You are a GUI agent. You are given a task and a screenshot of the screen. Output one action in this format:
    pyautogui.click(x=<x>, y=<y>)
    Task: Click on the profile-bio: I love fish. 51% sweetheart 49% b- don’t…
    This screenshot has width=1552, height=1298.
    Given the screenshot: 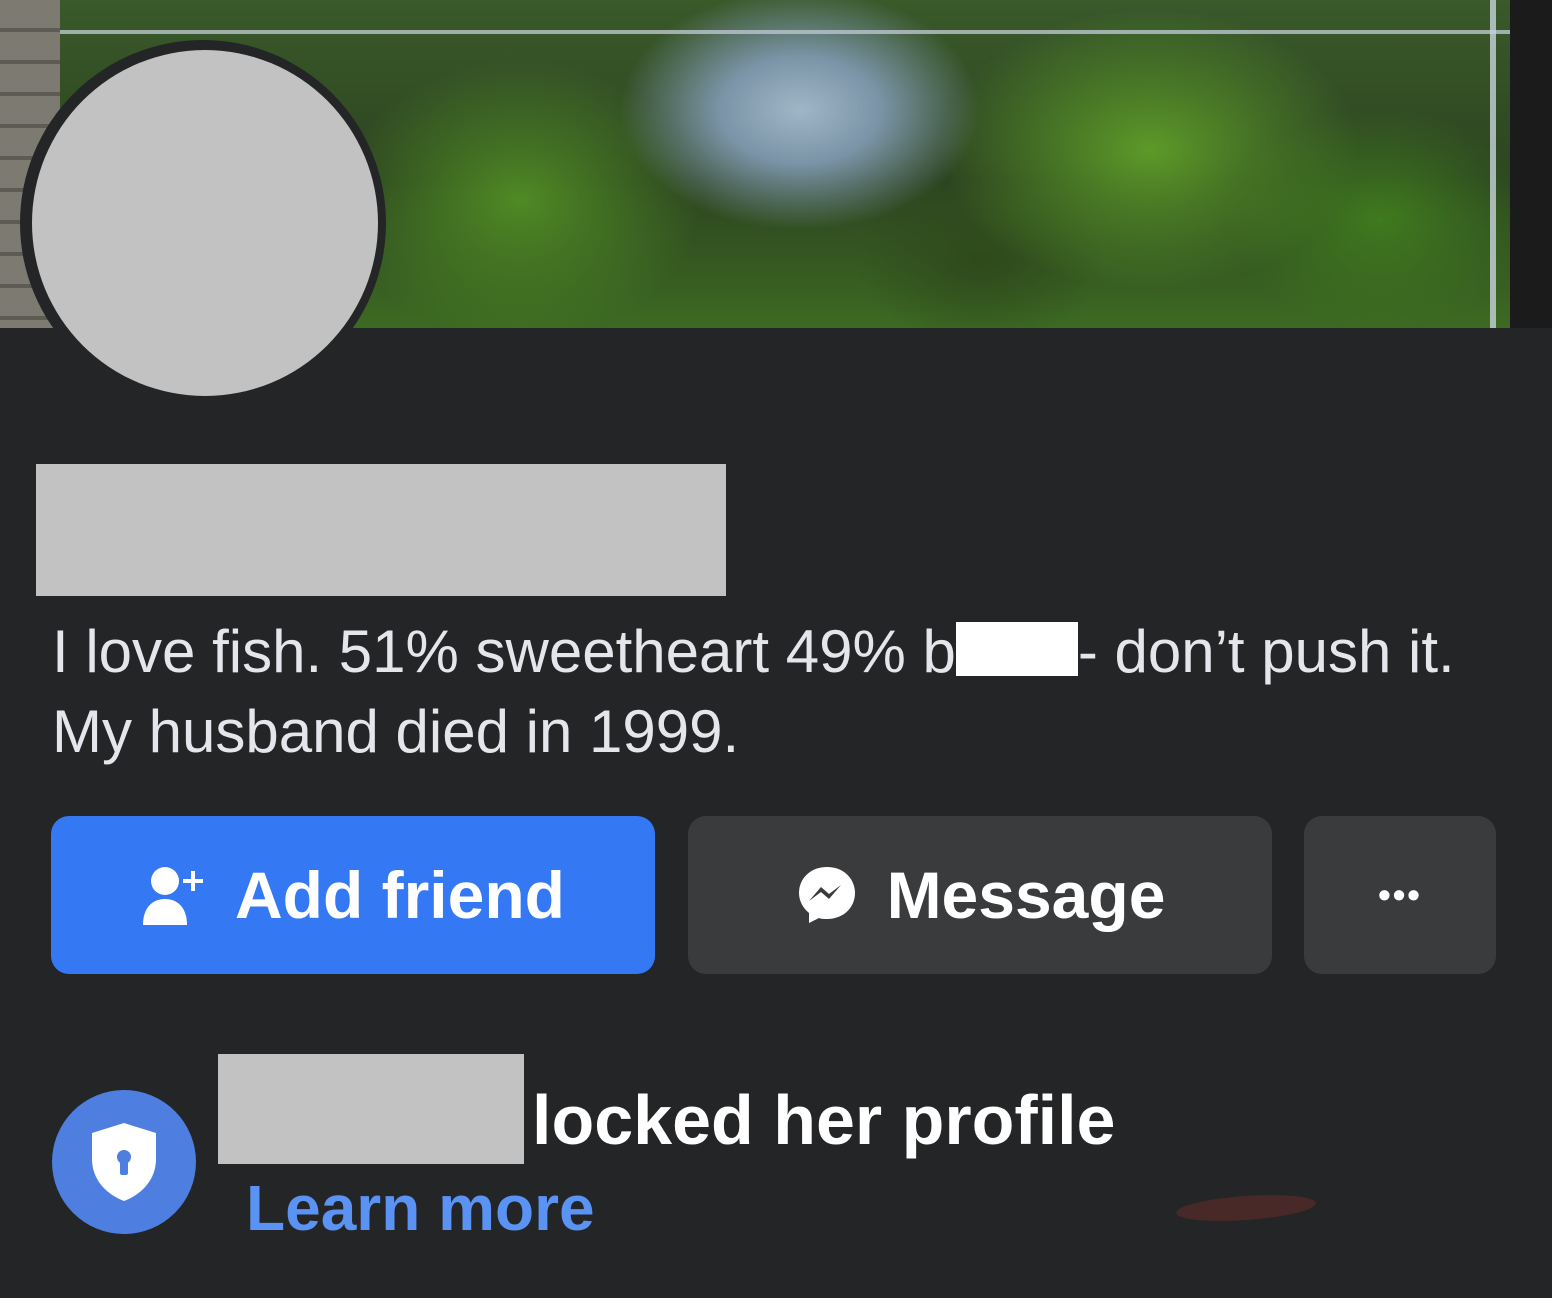 What is the action you would take?
    pyautogui.click(x=772, y=692)
    